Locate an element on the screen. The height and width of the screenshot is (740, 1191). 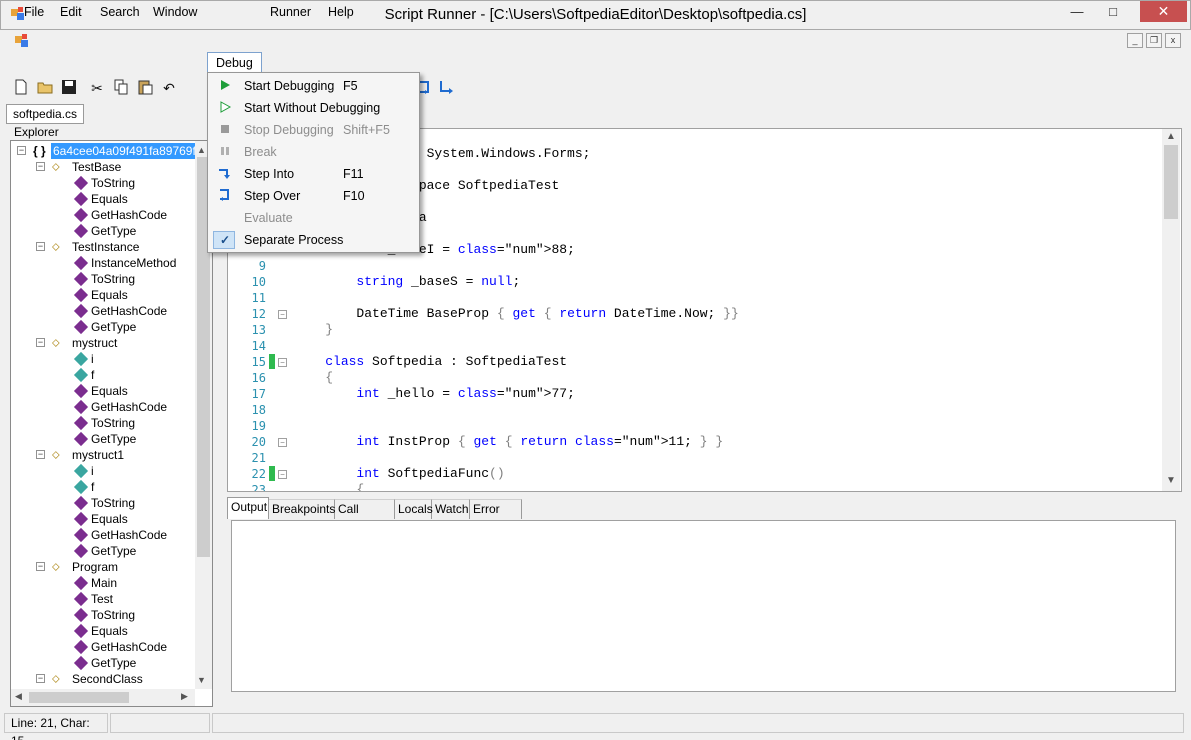
save-icon is located at coordinates (69, 88).